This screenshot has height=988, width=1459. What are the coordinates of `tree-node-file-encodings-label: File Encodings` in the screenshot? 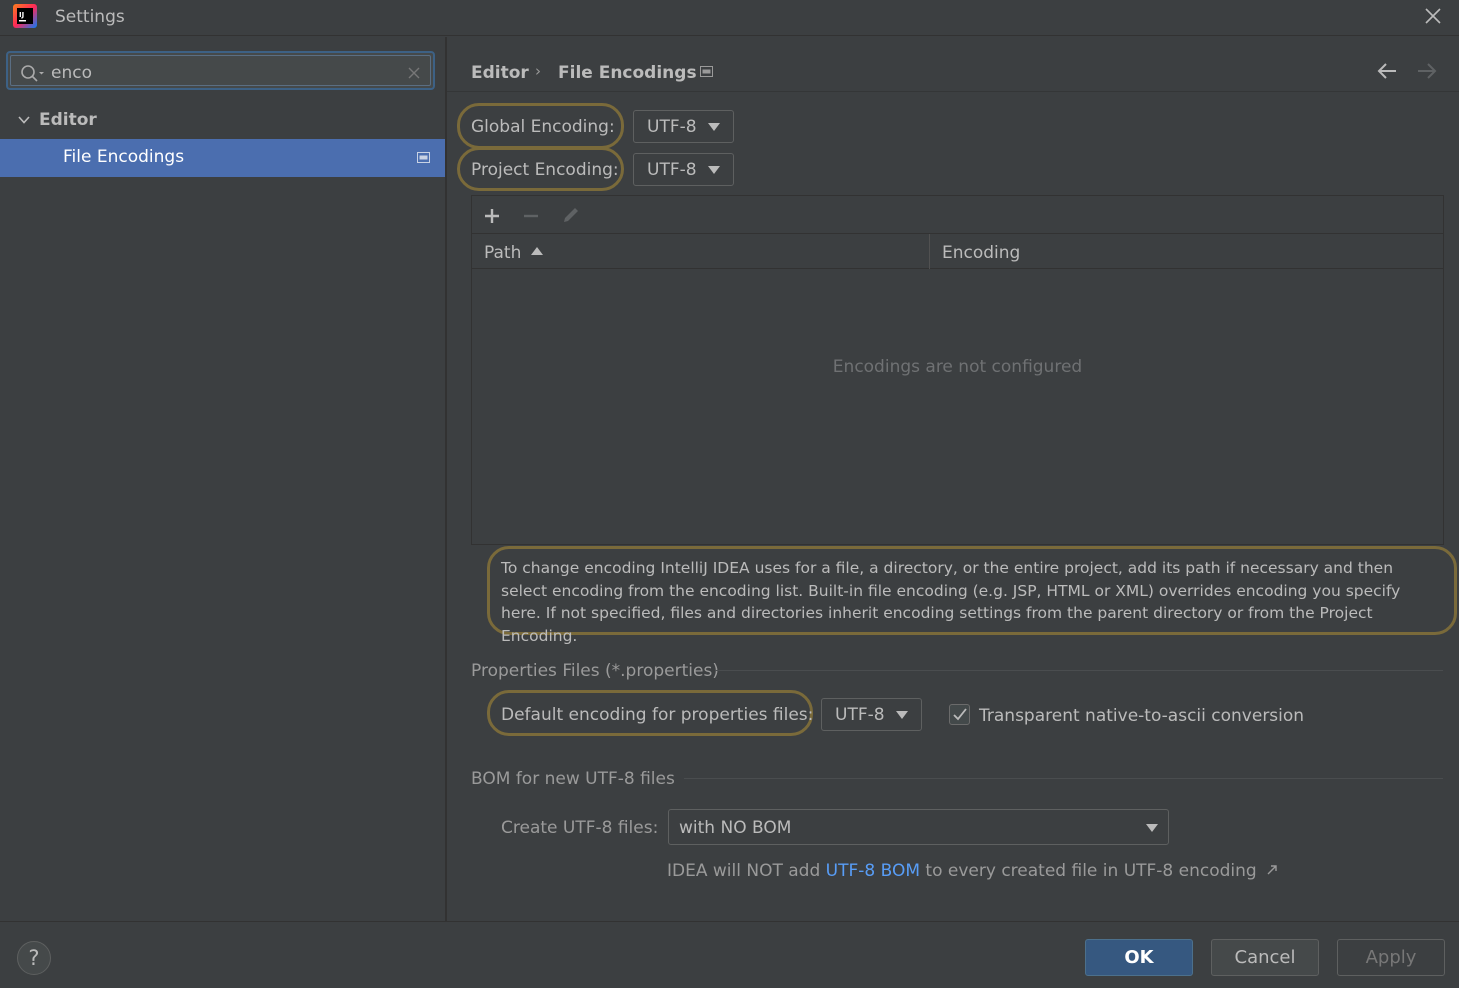 It's located at (124, 157).